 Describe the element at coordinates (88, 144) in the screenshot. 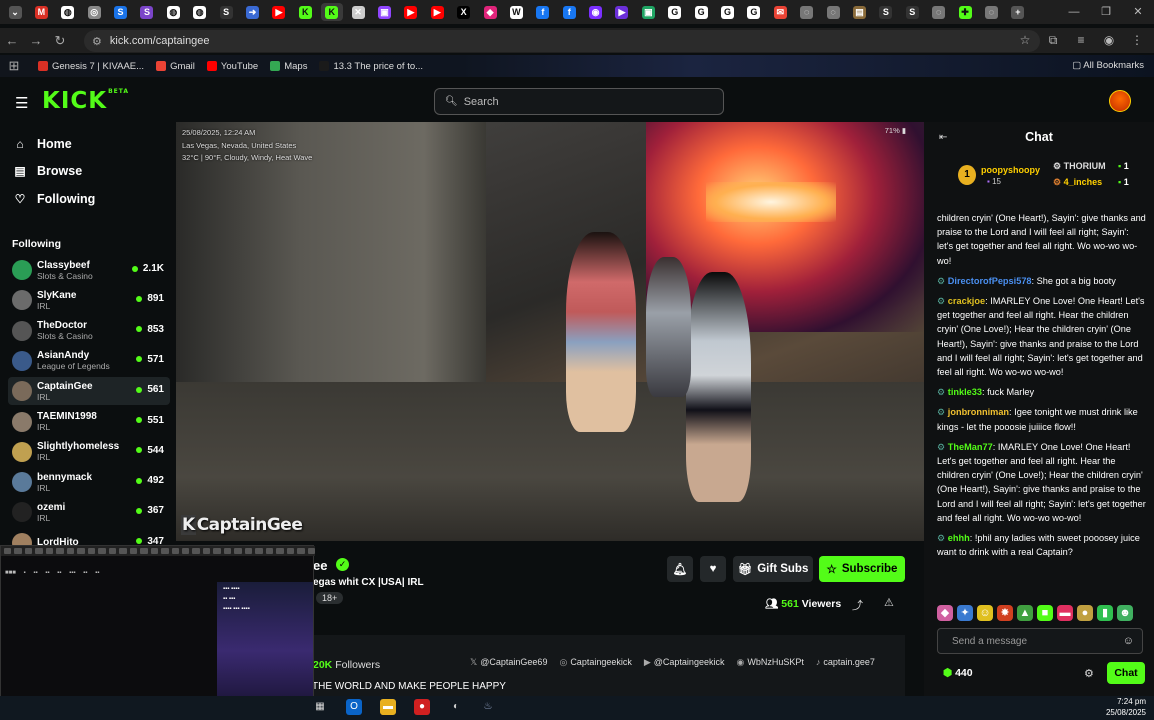

I see `sidebar-item-home: ⌂ Home` at that location.